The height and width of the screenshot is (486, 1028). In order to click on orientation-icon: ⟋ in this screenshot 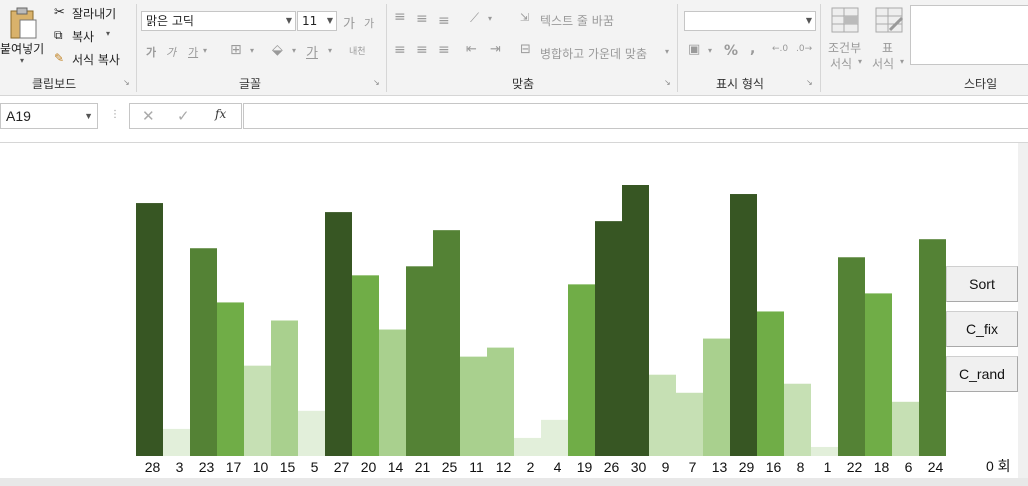, I will do `click(474, 18)`.